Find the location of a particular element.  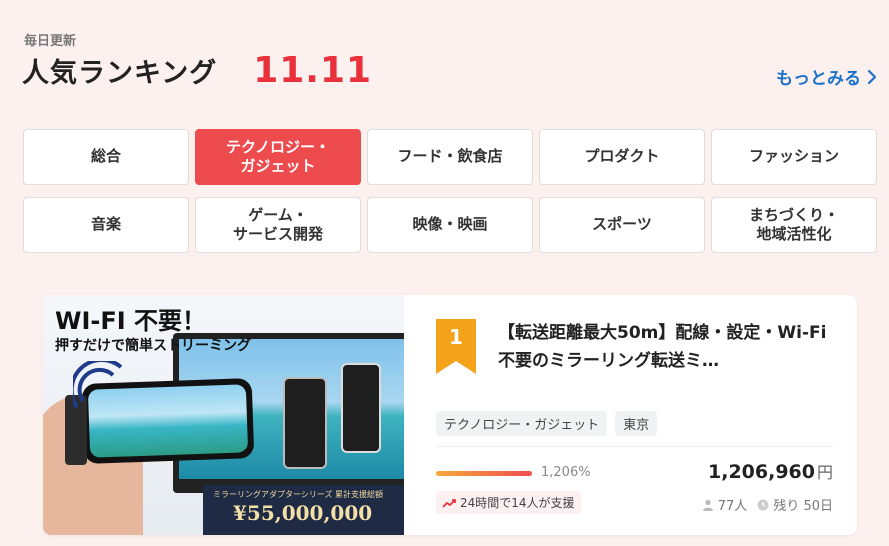

trend-badge: 24時間で14人が支援 is located at coordinates (508, 502).